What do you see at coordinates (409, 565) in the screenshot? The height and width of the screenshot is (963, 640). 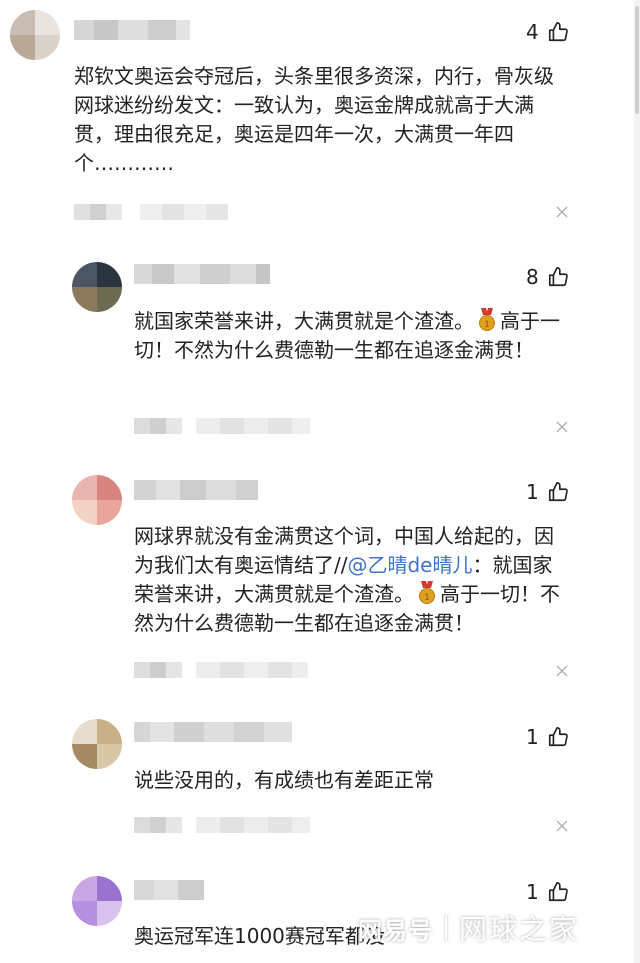 I see `mention-link: @乙晴de晴儿` at bounding box center [409, 565].